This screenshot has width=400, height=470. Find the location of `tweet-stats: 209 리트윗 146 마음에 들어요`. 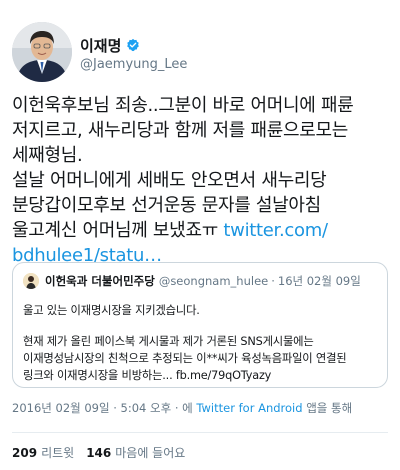

tweet-stats: 209 리트윗 146 마음에 들어요 is located at coordinates (104, 452).